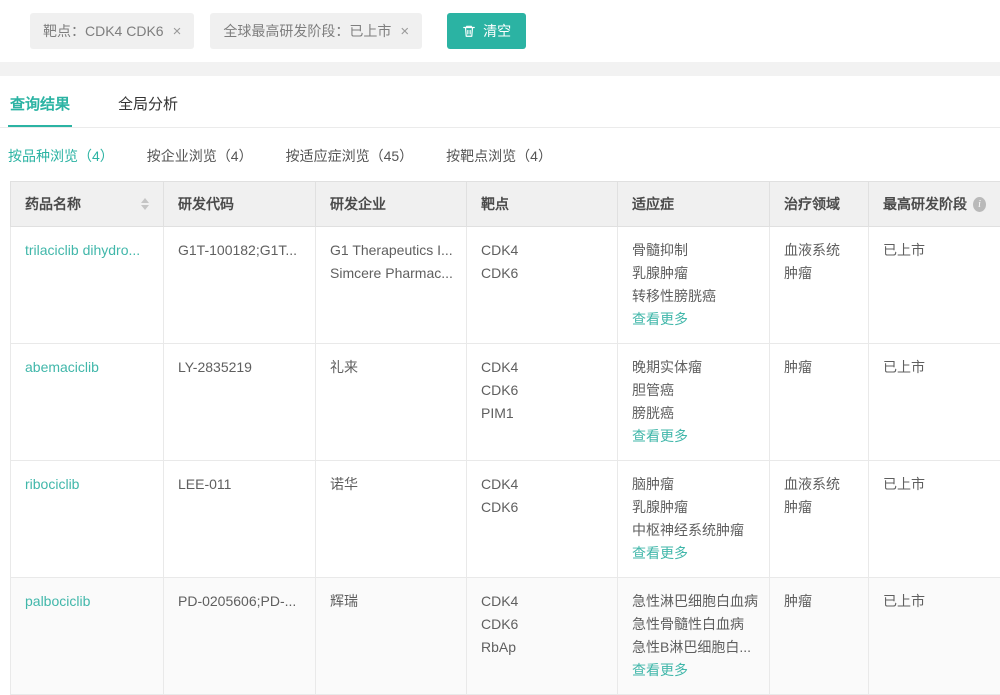 The height and width of the screenshot is (695, 1000). What do you see at coordinates (391, 484) in the screenshot?
I see `company-line: 诺华` at bounding box center [391, 484].